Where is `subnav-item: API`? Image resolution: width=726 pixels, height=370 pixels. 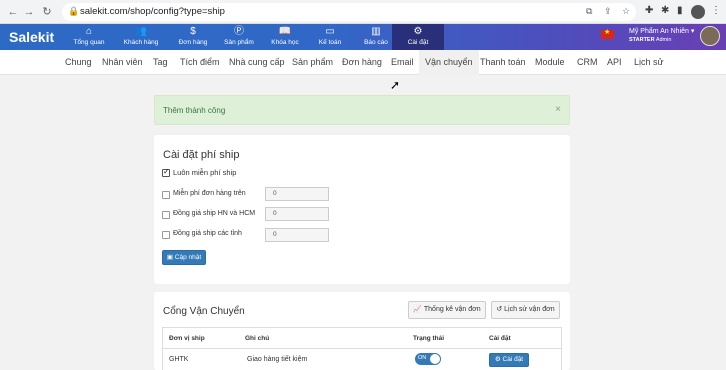
subnav-item: API is located at coordinates (614, 62).